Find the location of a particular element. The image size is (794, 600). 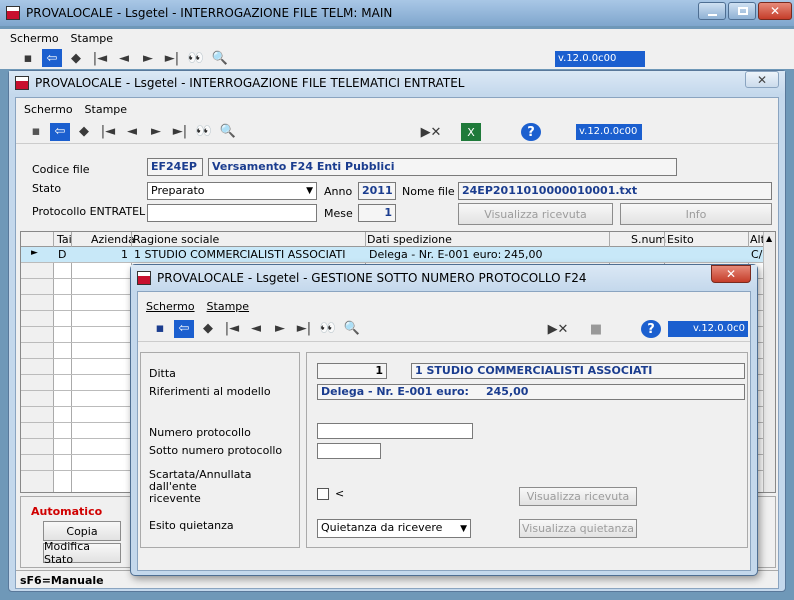

col-tai: Tai is located at coordinates (64, 239).